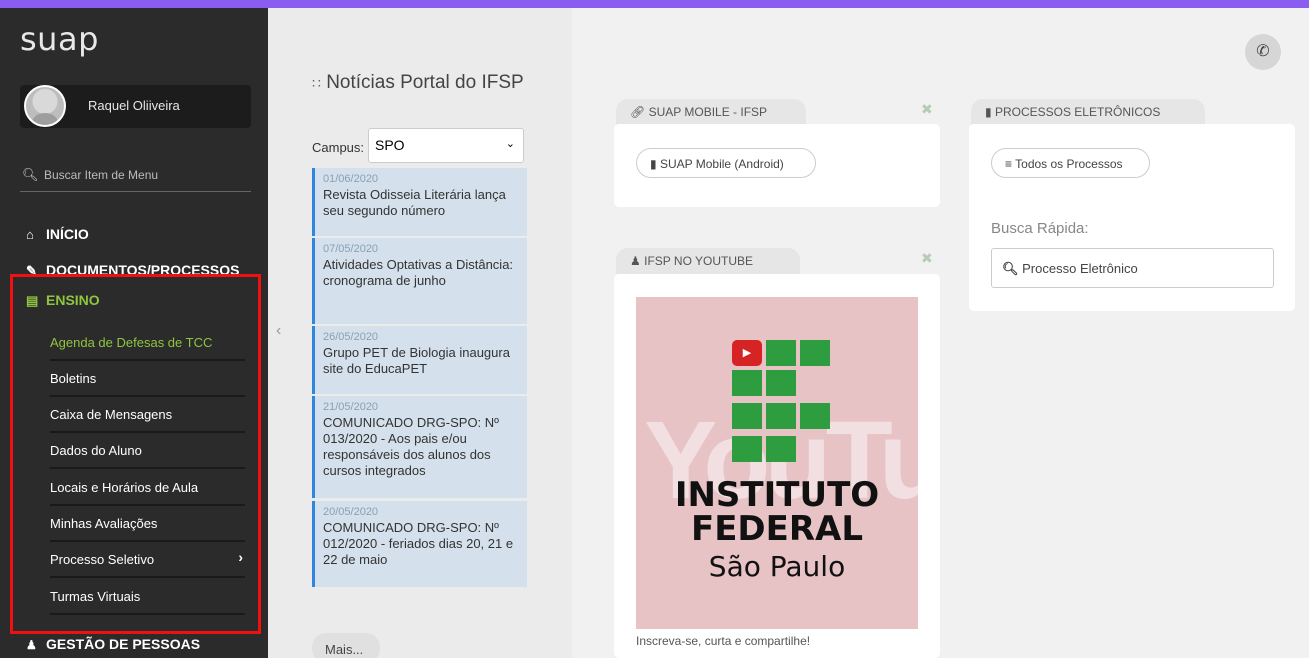  Describe the element at coordinates (638, 112) in the screenshot. I see `link-icon: 🔗︎` at that location.